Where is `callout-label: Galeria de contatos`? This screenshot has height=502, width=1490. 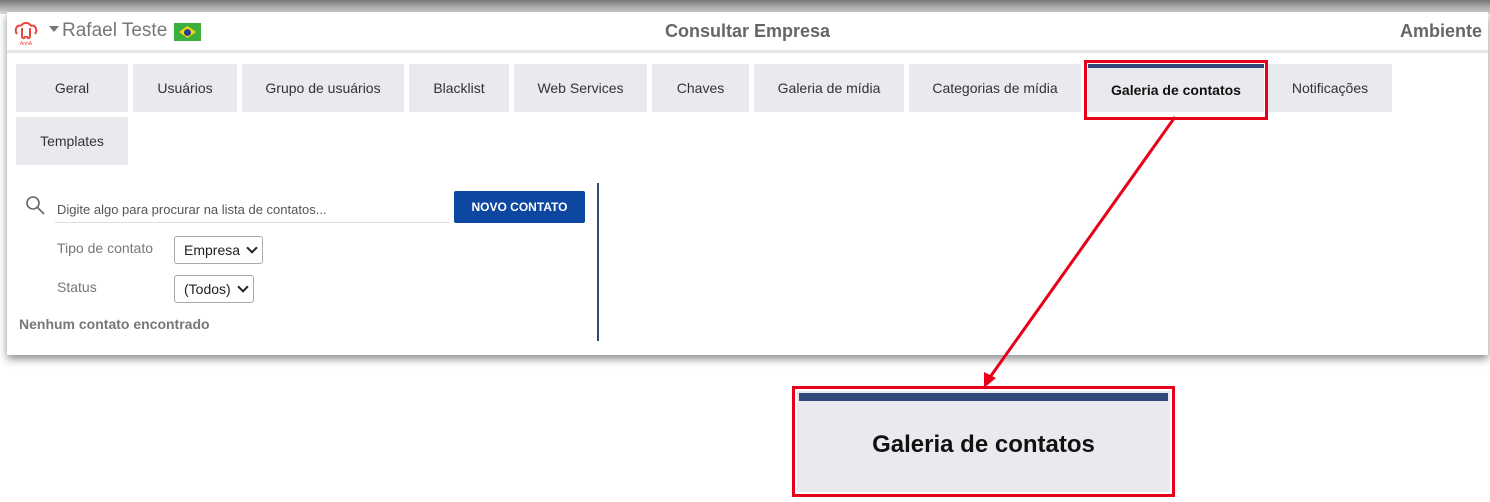
callout-label: Galeria de contatos is located at coordinates (983, 444).